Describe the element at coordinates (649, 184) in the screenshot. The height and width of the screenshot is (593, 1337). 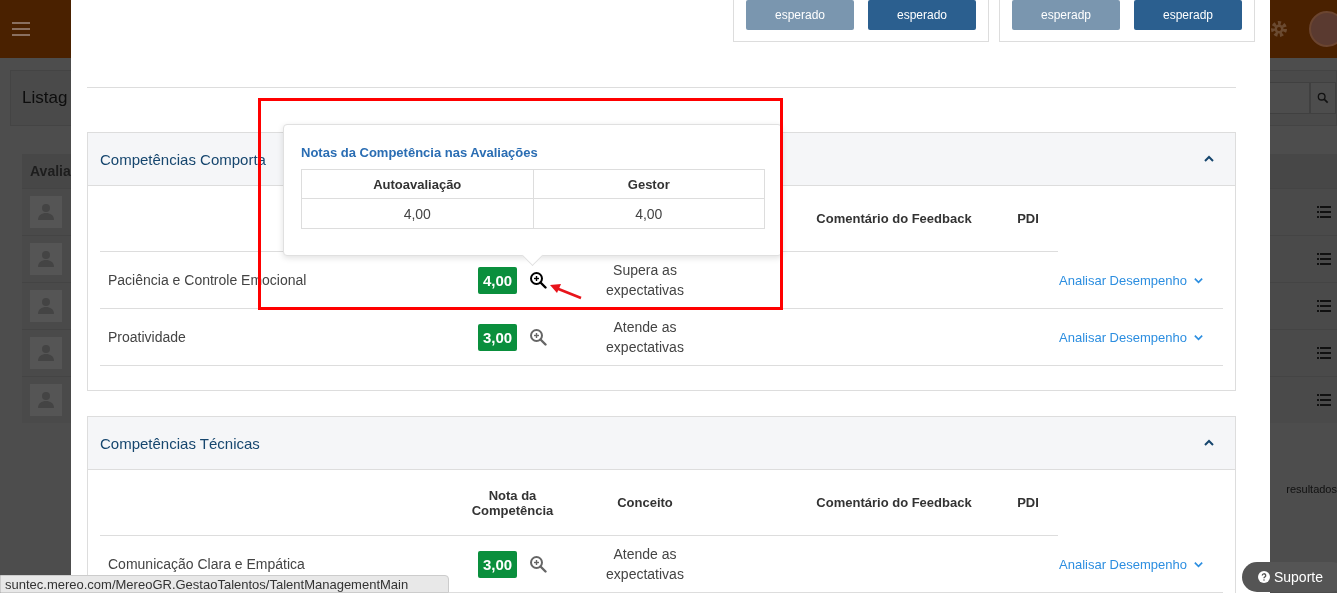
I see `column-header: Gestor` at that location.